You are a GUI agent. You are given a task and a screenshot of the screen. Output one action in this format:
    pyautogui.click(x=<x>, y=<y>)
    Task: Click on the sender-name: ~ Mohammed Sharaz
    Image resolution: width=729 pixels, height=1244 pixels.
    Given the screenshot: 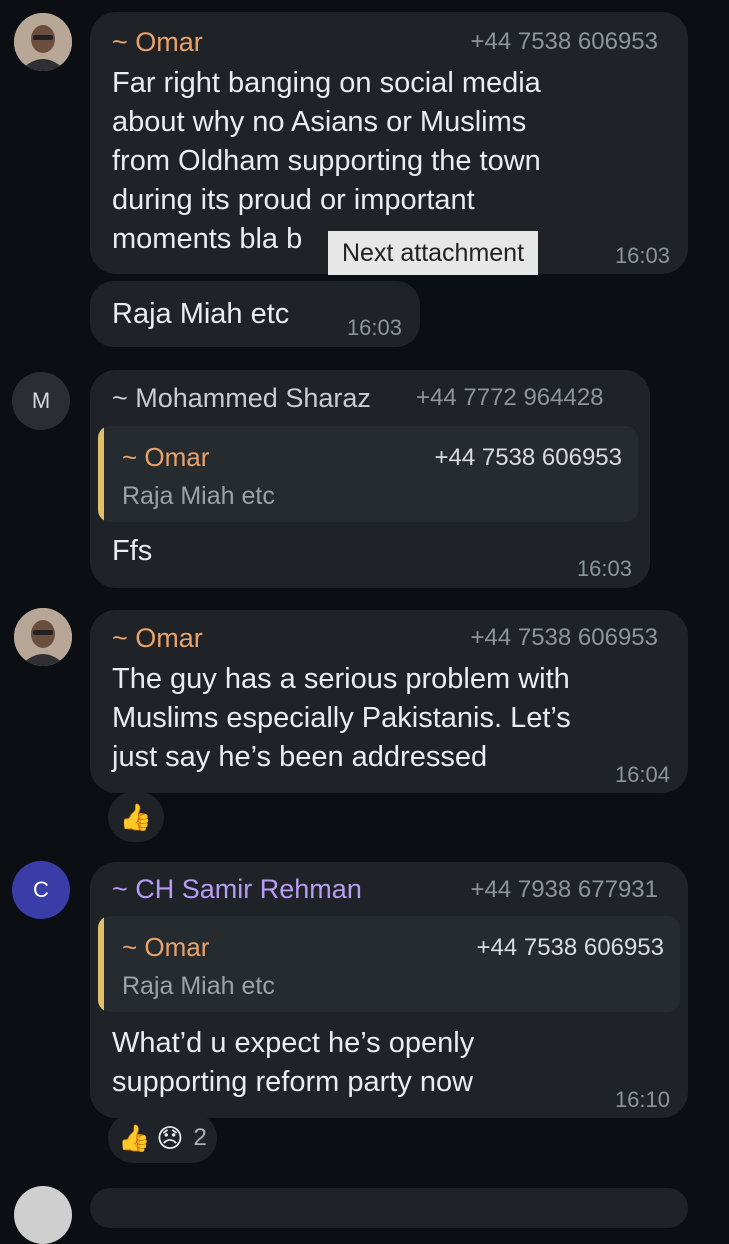 What is the action you would take?
    pyautogui.click(x=241, y=398)
    